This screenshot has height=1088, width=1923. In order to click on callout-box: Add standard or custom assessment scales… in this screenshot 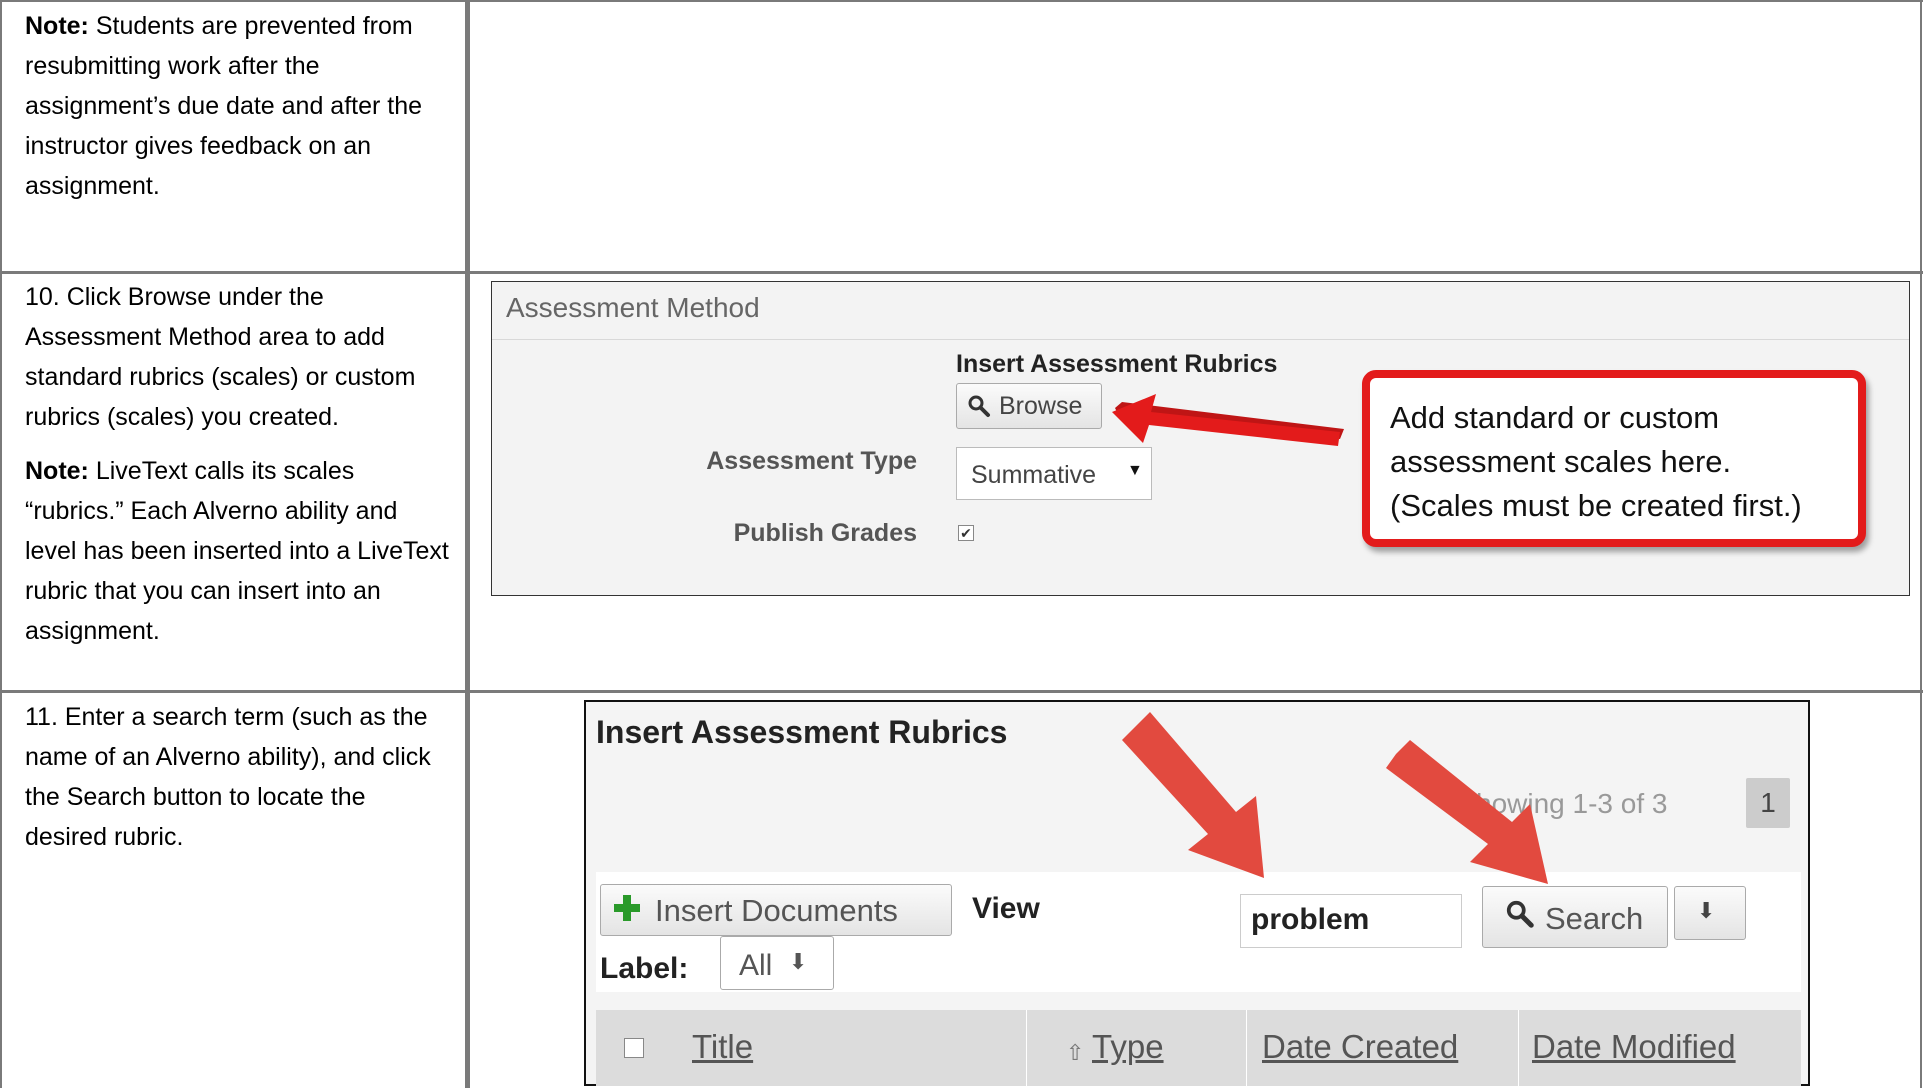, I will do `click(1614, 458)`.